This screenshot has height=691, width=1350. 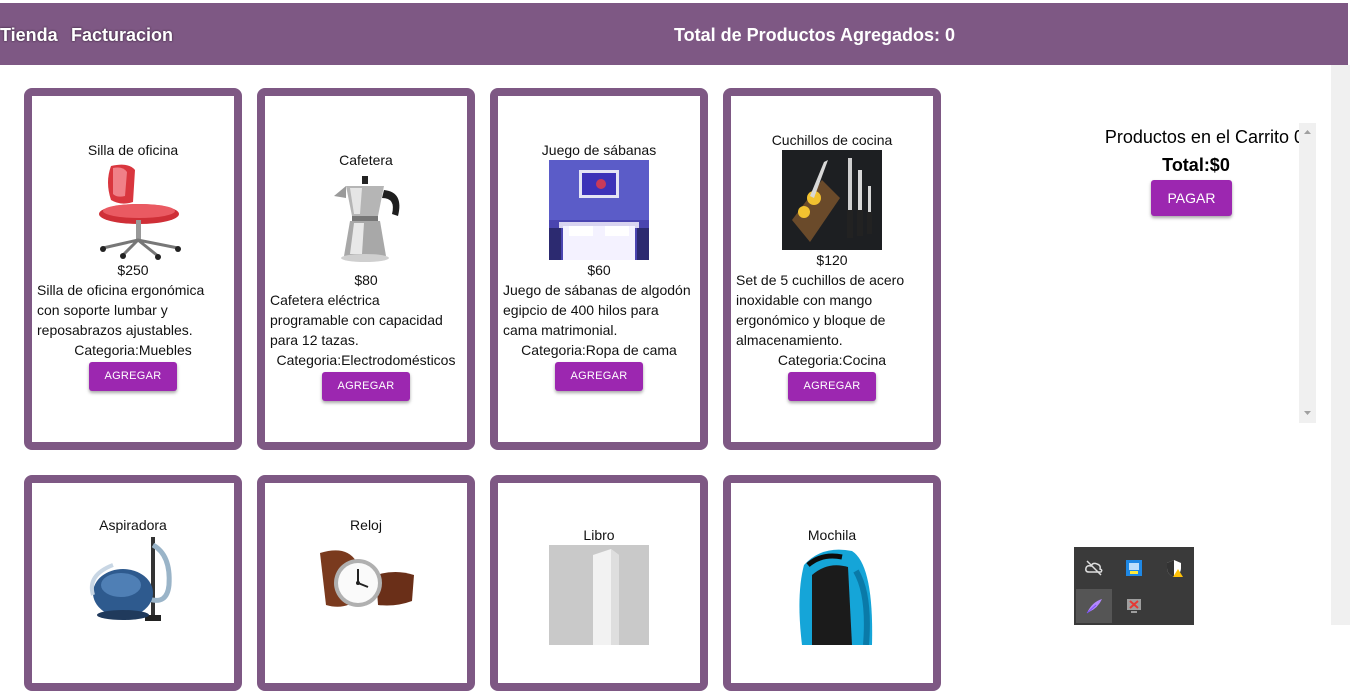 I want to click on product-card: Libro, so click(x=599, y=583).